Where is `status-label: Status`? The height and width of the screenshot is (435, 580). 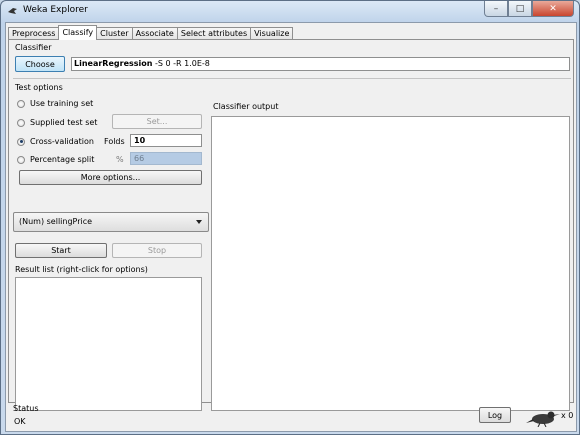 status-label: Status is located at coordinates (26, 408).